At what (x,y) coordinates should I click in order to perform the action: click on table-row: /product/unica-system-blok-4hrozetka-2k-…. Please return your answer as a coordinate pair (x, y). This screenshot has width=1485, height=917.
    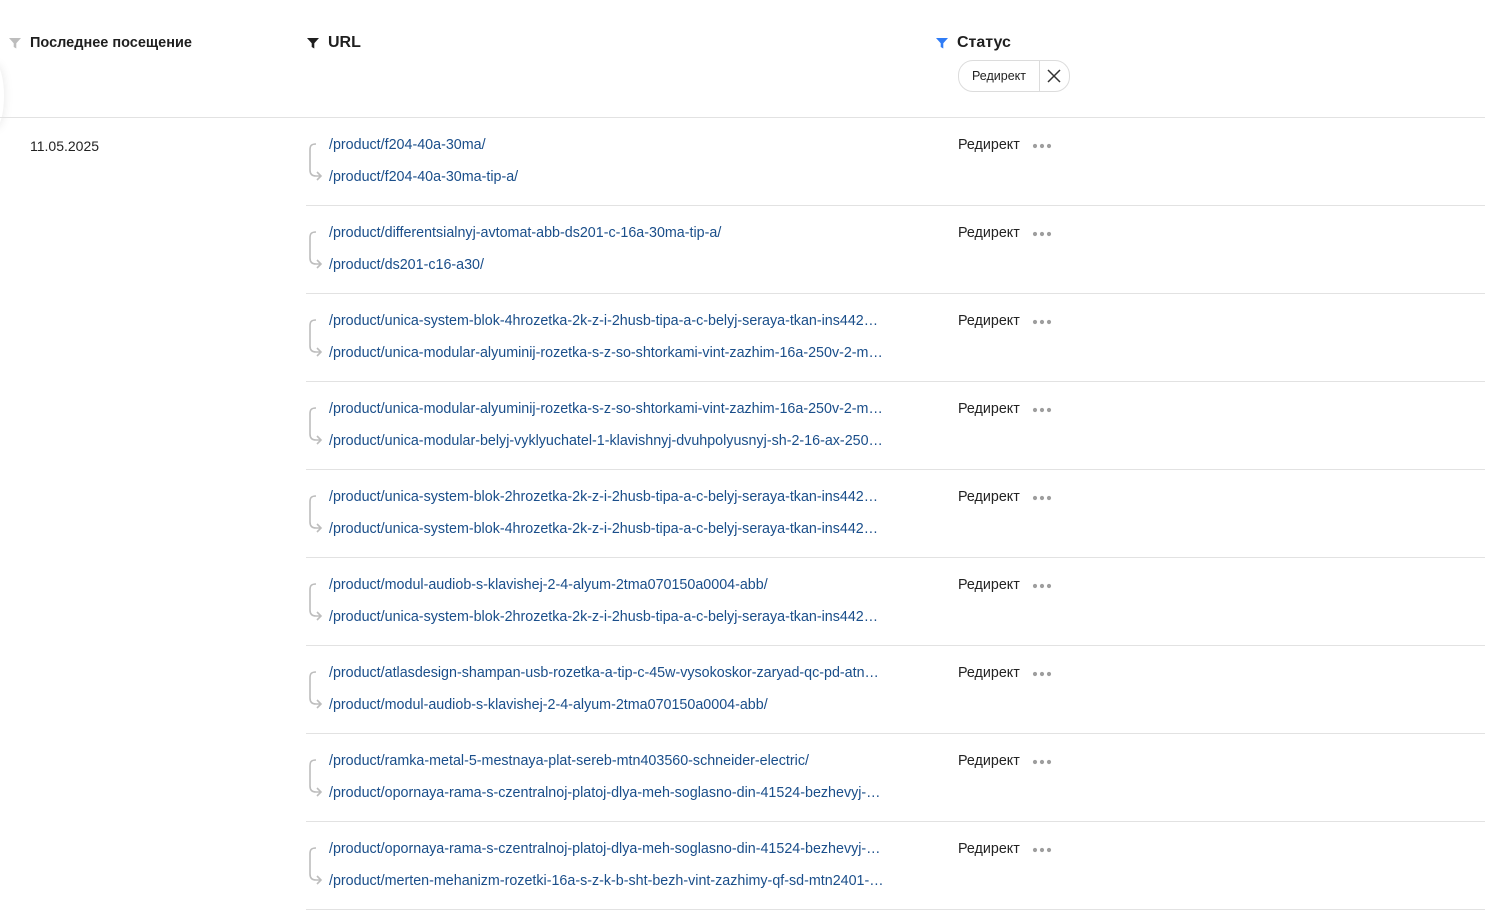
    Looking at the image, I should click on (895, 338).